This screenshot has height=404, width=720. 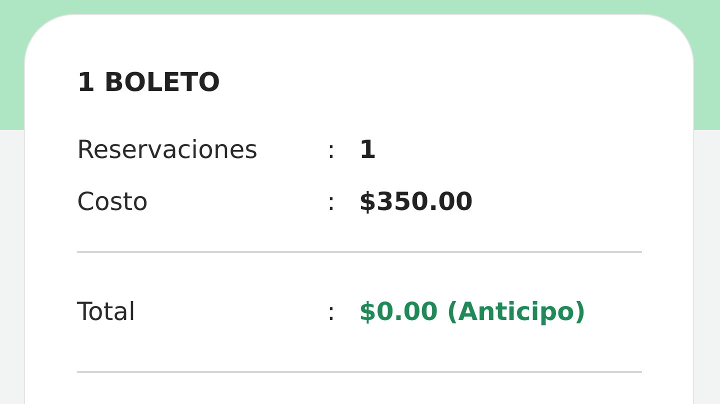 What do you see at coordinates (168, 150) in the screenshot?
I see `row-label: Reservaciones` at bounding box center [168, 150].